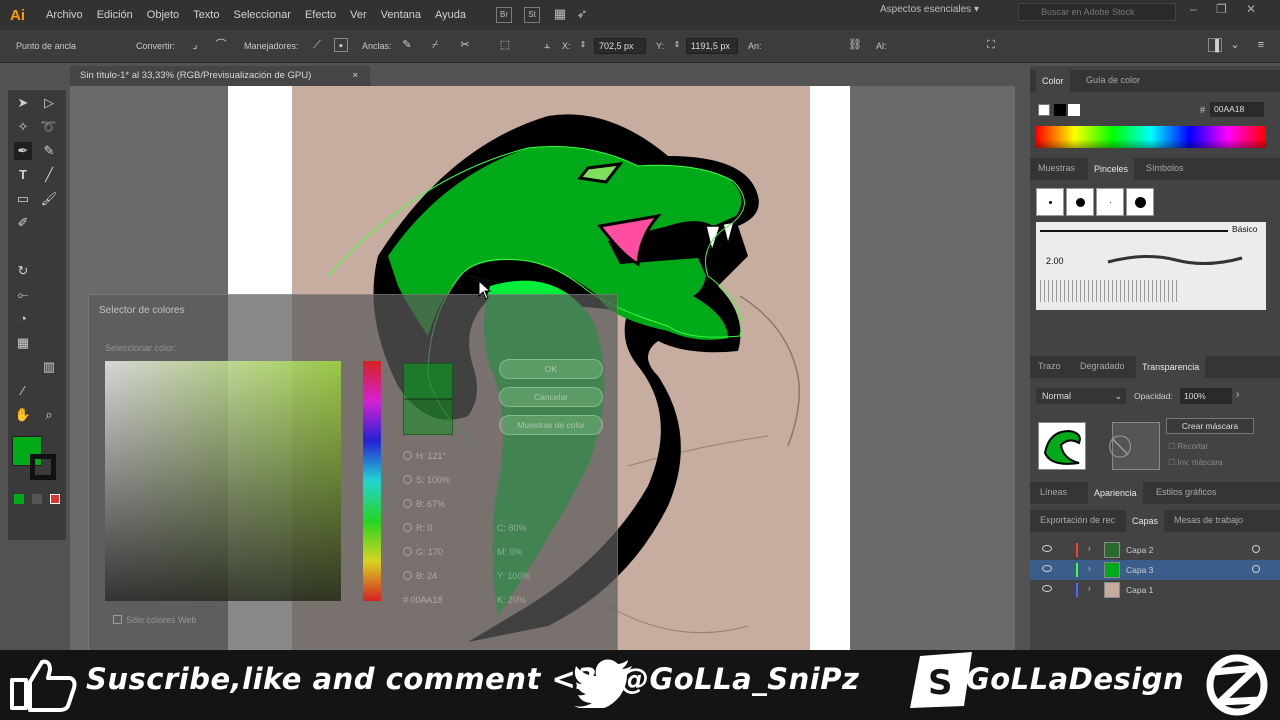  What do you see at coordinates (1155, 550) in the screenshot?
I see `layer-row: › Capa 2` at bounding box center [1155, 550].